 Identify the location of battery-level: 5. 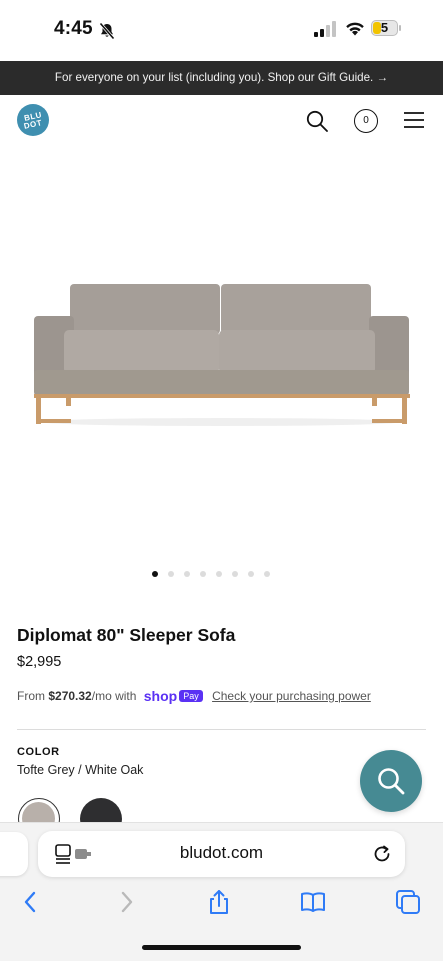
(384, 27).